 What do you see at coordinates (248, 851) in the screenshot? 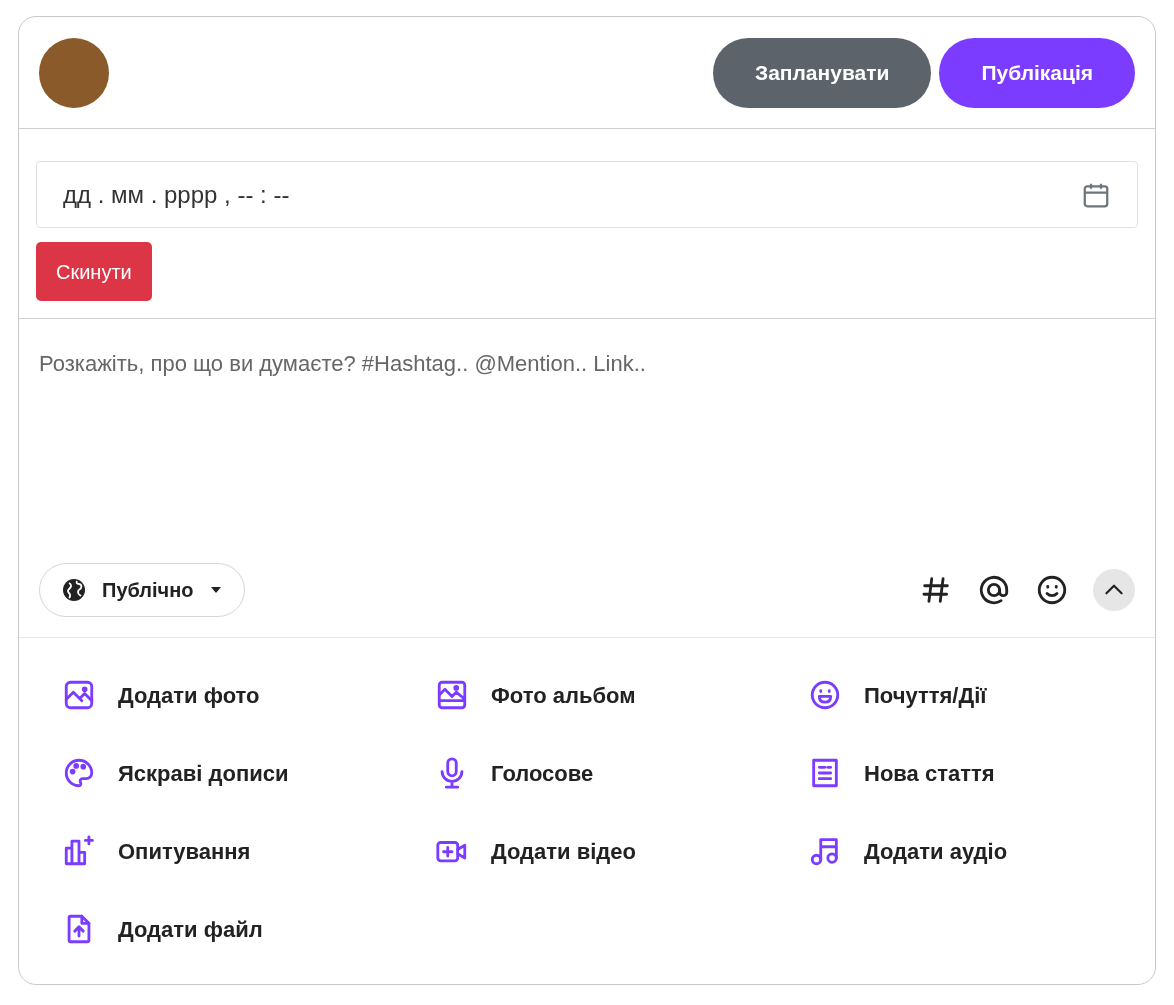
I see `menu-item: Опитування` at bounding box center [248, 851].